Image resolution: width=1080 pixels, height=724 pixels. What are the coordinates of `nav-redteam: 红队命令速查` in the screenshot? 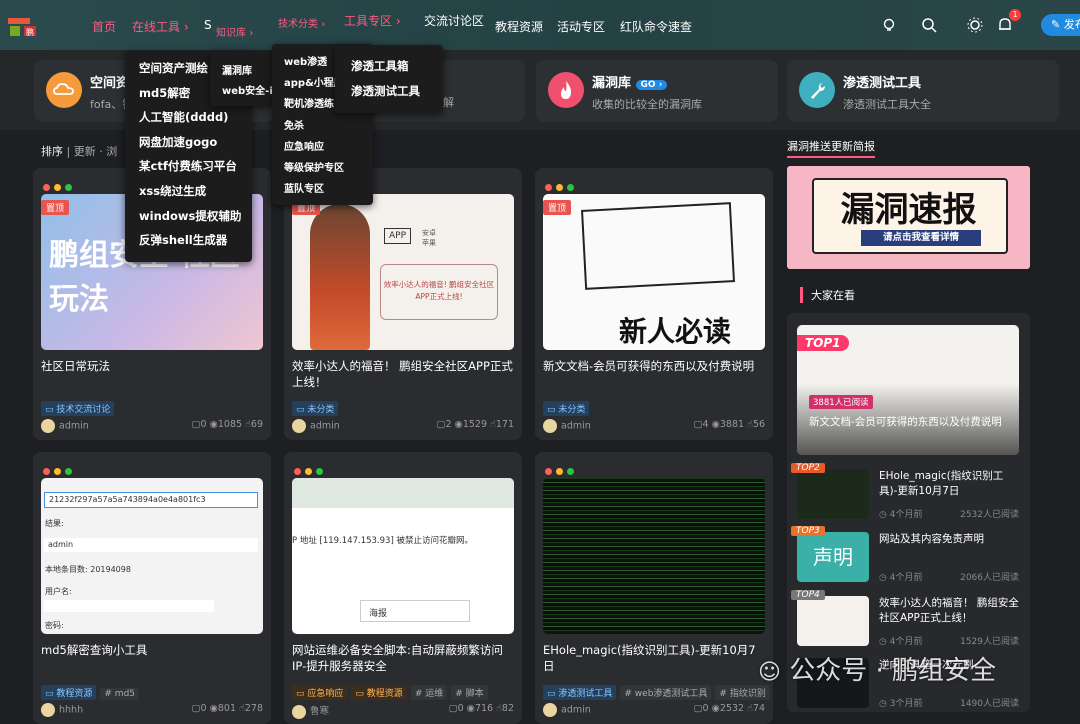 It's located at (656, 26).